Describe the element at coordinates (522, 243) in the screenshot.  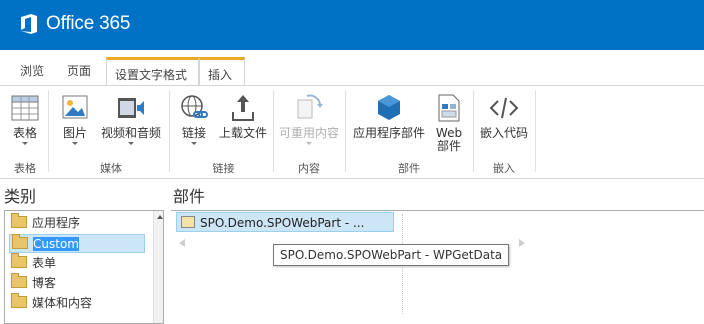
I see `next-arrow-icon` at that location.